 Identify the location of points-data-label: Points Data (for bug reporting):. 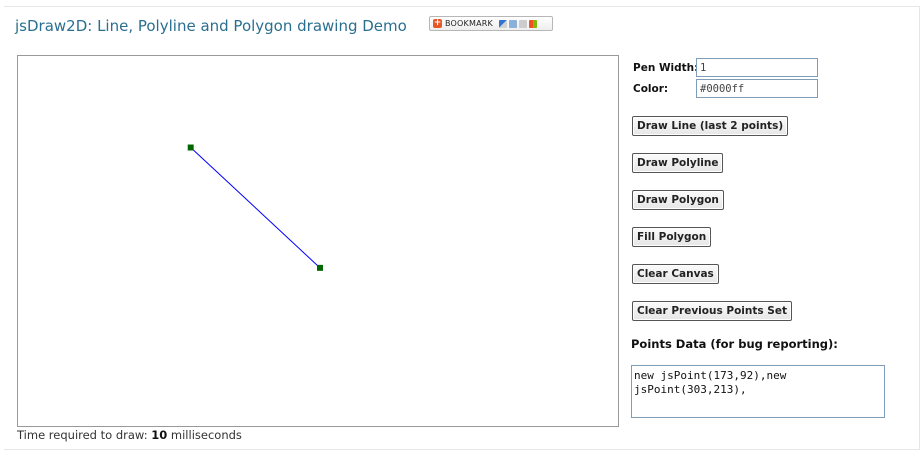
(734, 344).